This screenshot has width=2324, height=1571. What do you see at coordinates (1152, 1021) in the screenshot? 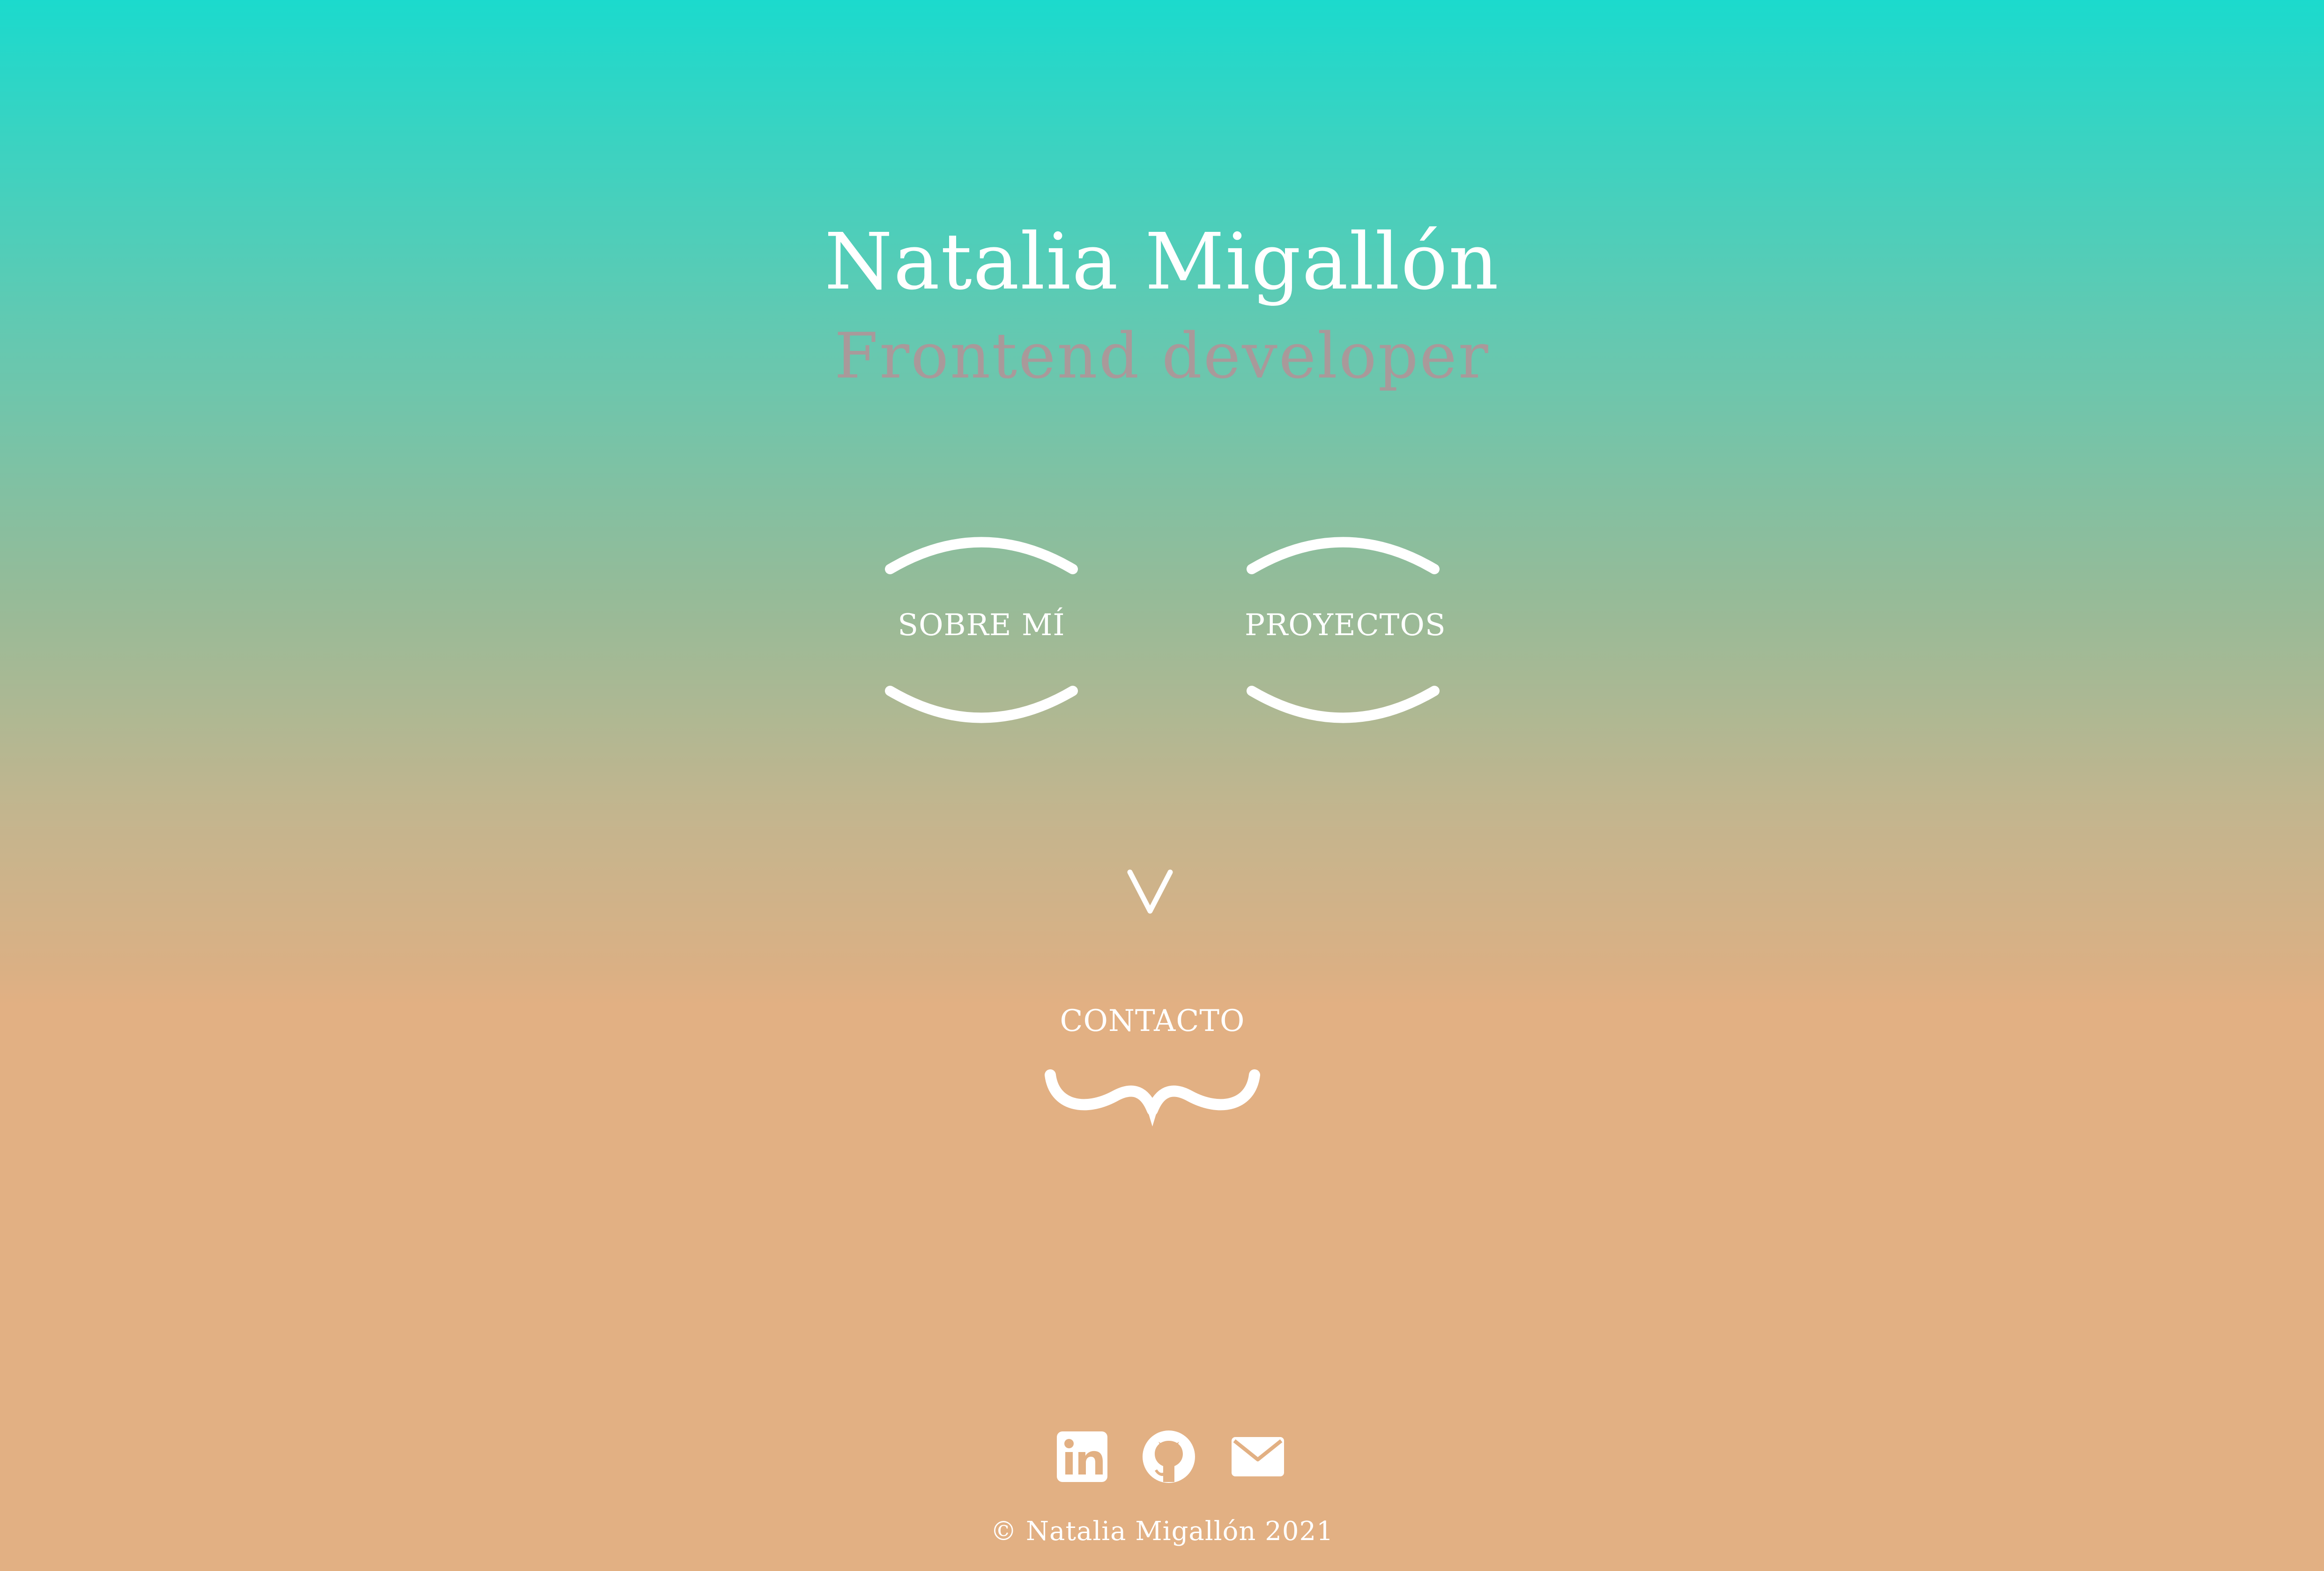
I see `nav-contact-label: CONTACTO` at bounding box center [1152, 1021].